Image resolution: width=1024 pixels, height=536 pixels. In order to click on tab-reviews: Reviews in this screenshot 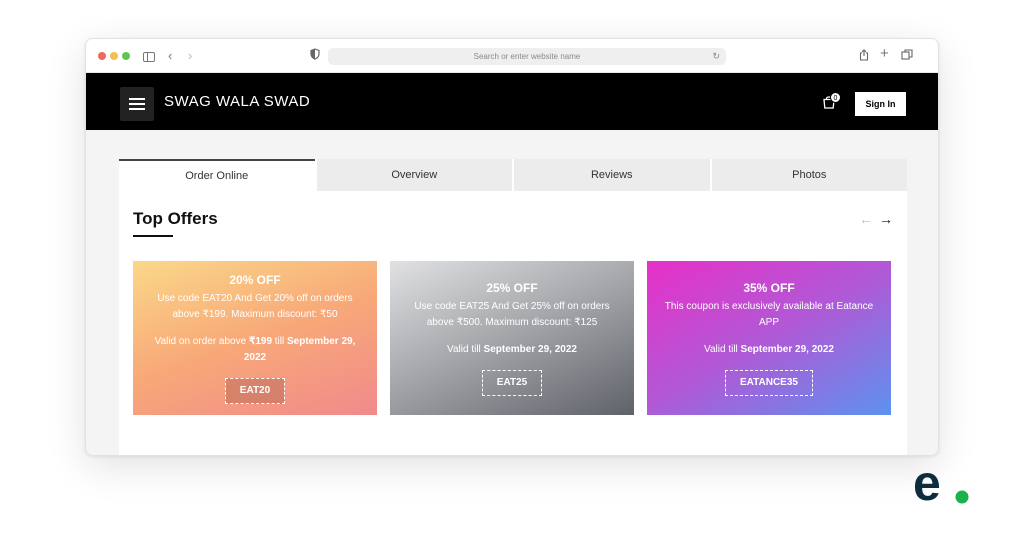, I will do `click(611, 175)`.